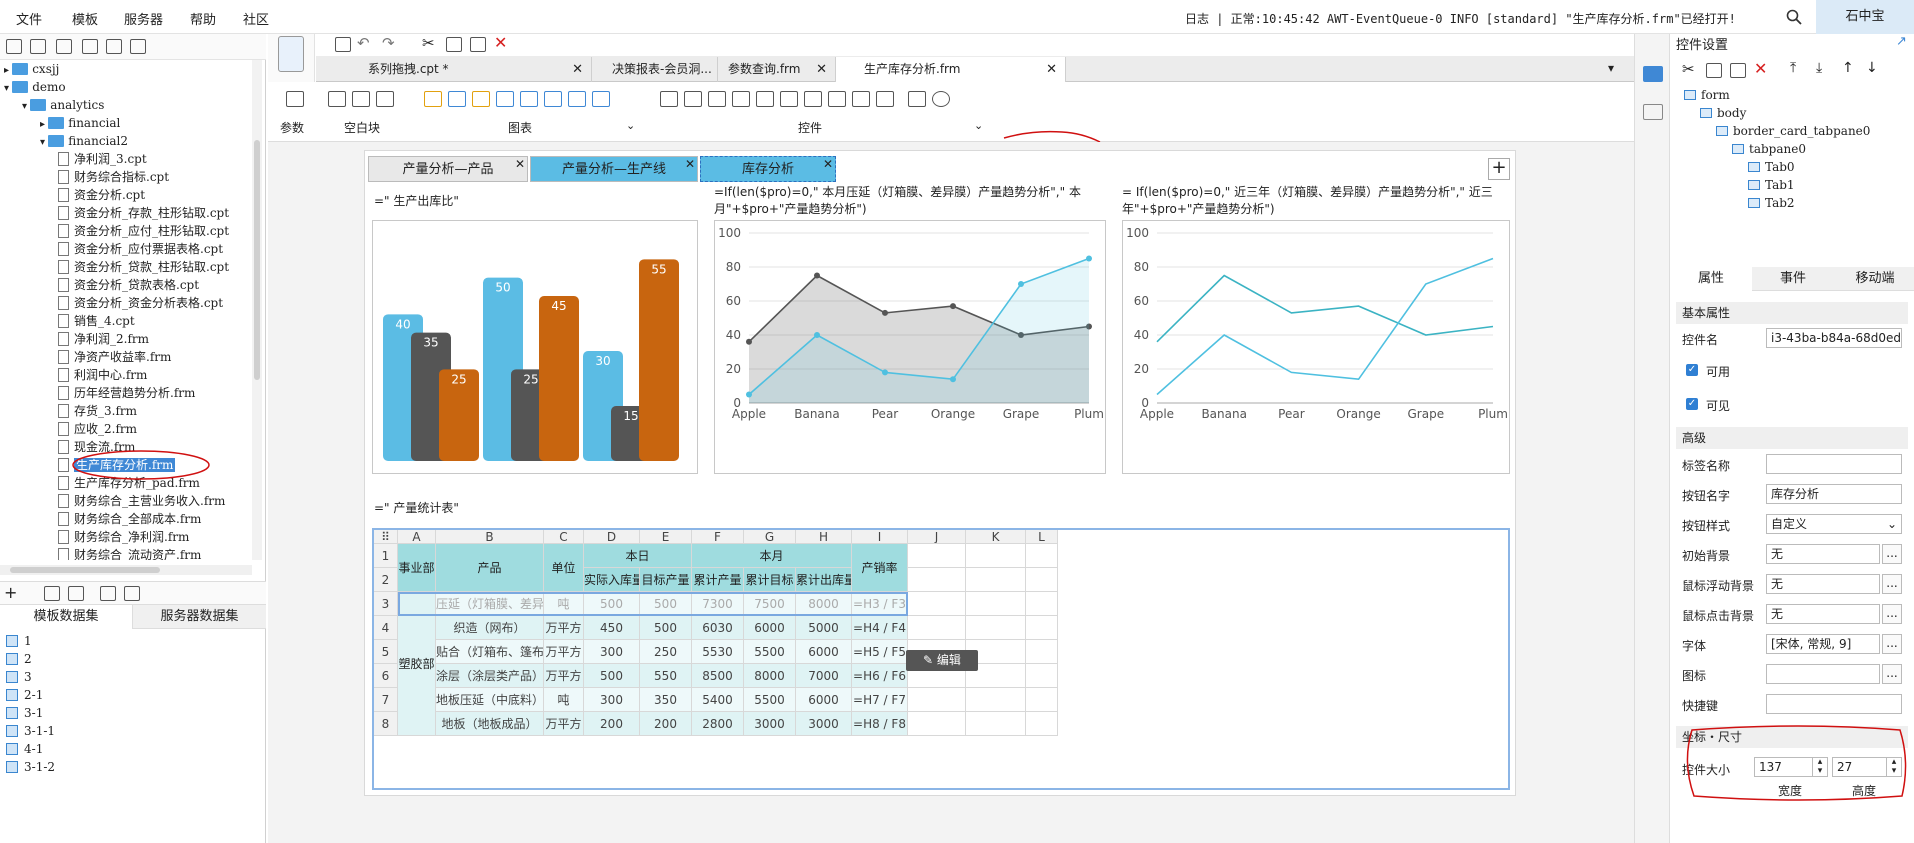 The height and width of the screenshot is (843, 1914). What do you see at coordinates (693, 99) in the screenshot?
I see `text-widget-icon` at bounding box center [693, 99].